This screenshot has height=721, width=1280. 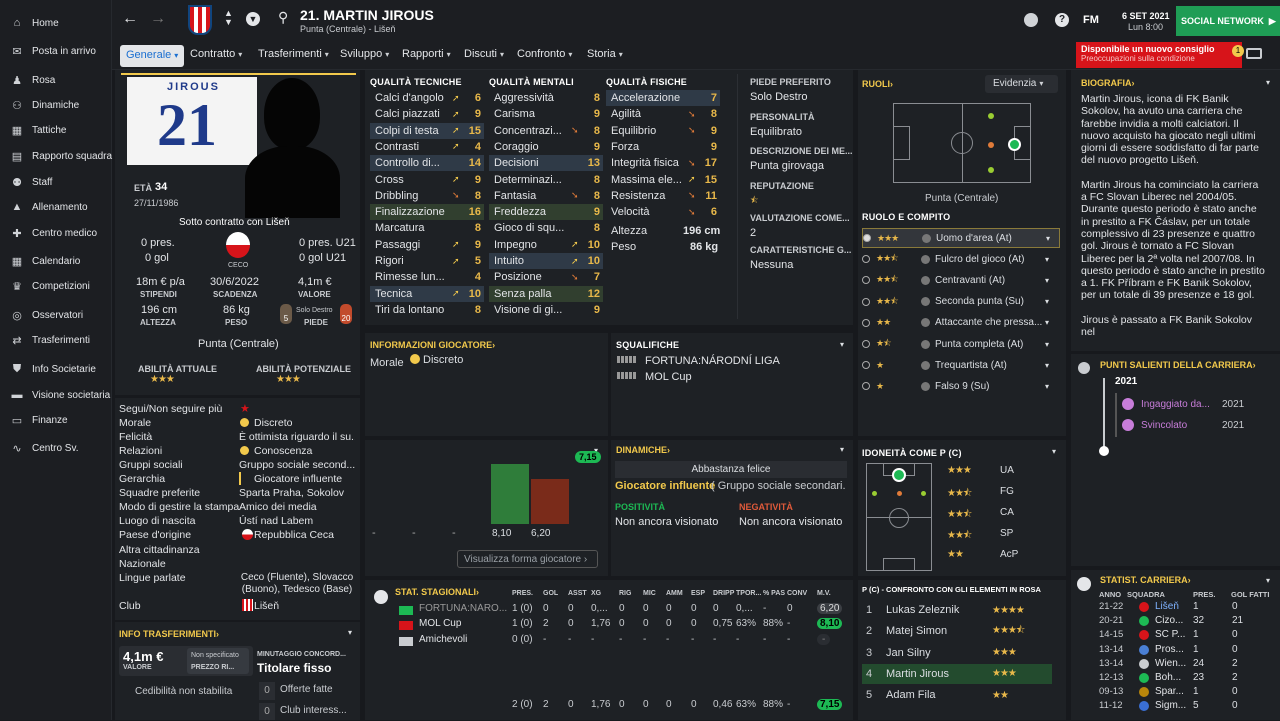 What do you see at coordinates (427, 277) in the screenshot?
I see `attribute-row: Rimesse lun... 4` at bounding box center [427, 277].